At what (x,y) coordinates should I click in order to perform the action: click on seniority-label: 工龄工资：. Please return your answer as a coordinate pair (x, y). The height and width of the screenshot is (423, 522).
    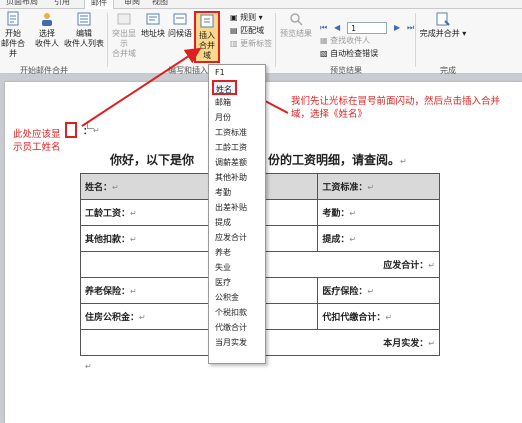
    Looking at the image, I should click on (108, 214).